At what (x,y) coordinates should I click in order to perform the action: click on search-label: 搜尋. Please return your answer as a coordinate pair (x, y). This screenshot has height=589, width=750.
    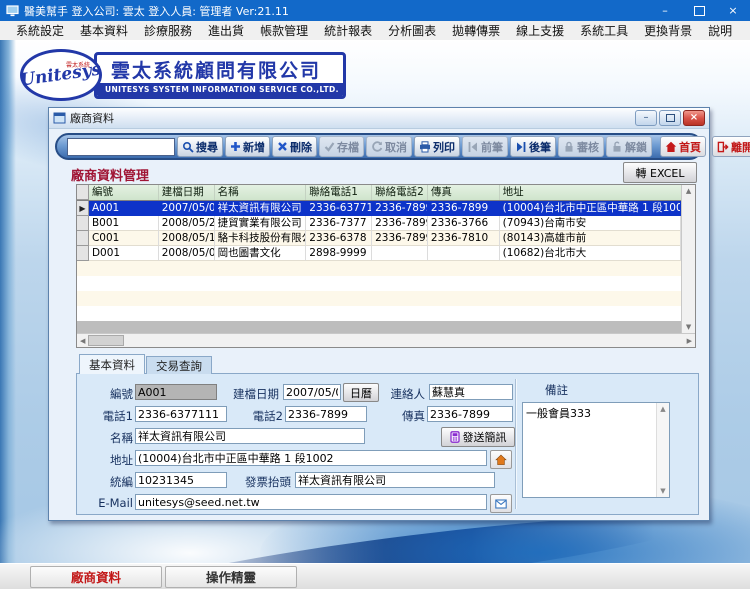
    Looking at the image, I should click on (207, 147).